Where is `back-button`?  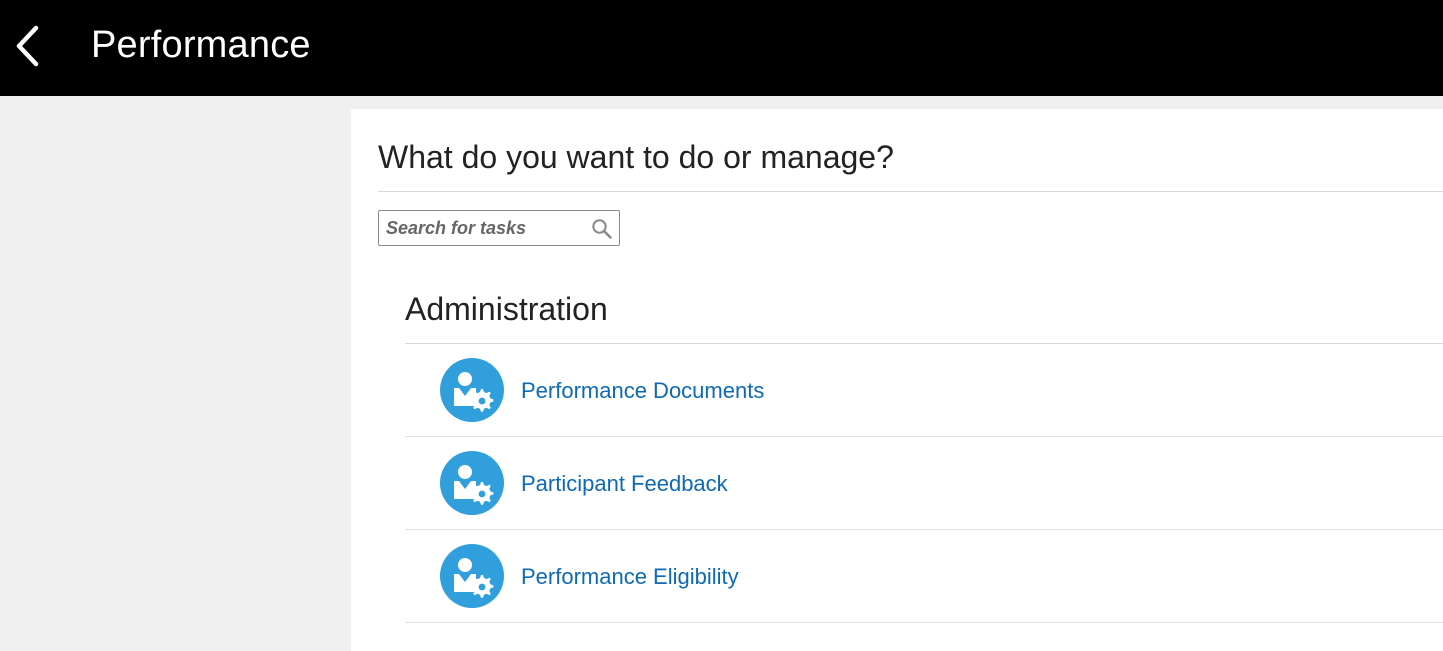 back-button is located at coordinates (28, 46).